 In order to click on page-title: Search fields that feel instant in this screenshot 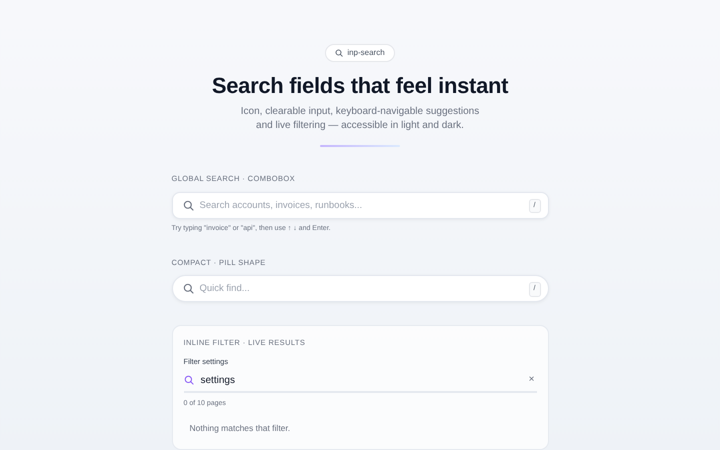, I will do `click(360, 86)`.